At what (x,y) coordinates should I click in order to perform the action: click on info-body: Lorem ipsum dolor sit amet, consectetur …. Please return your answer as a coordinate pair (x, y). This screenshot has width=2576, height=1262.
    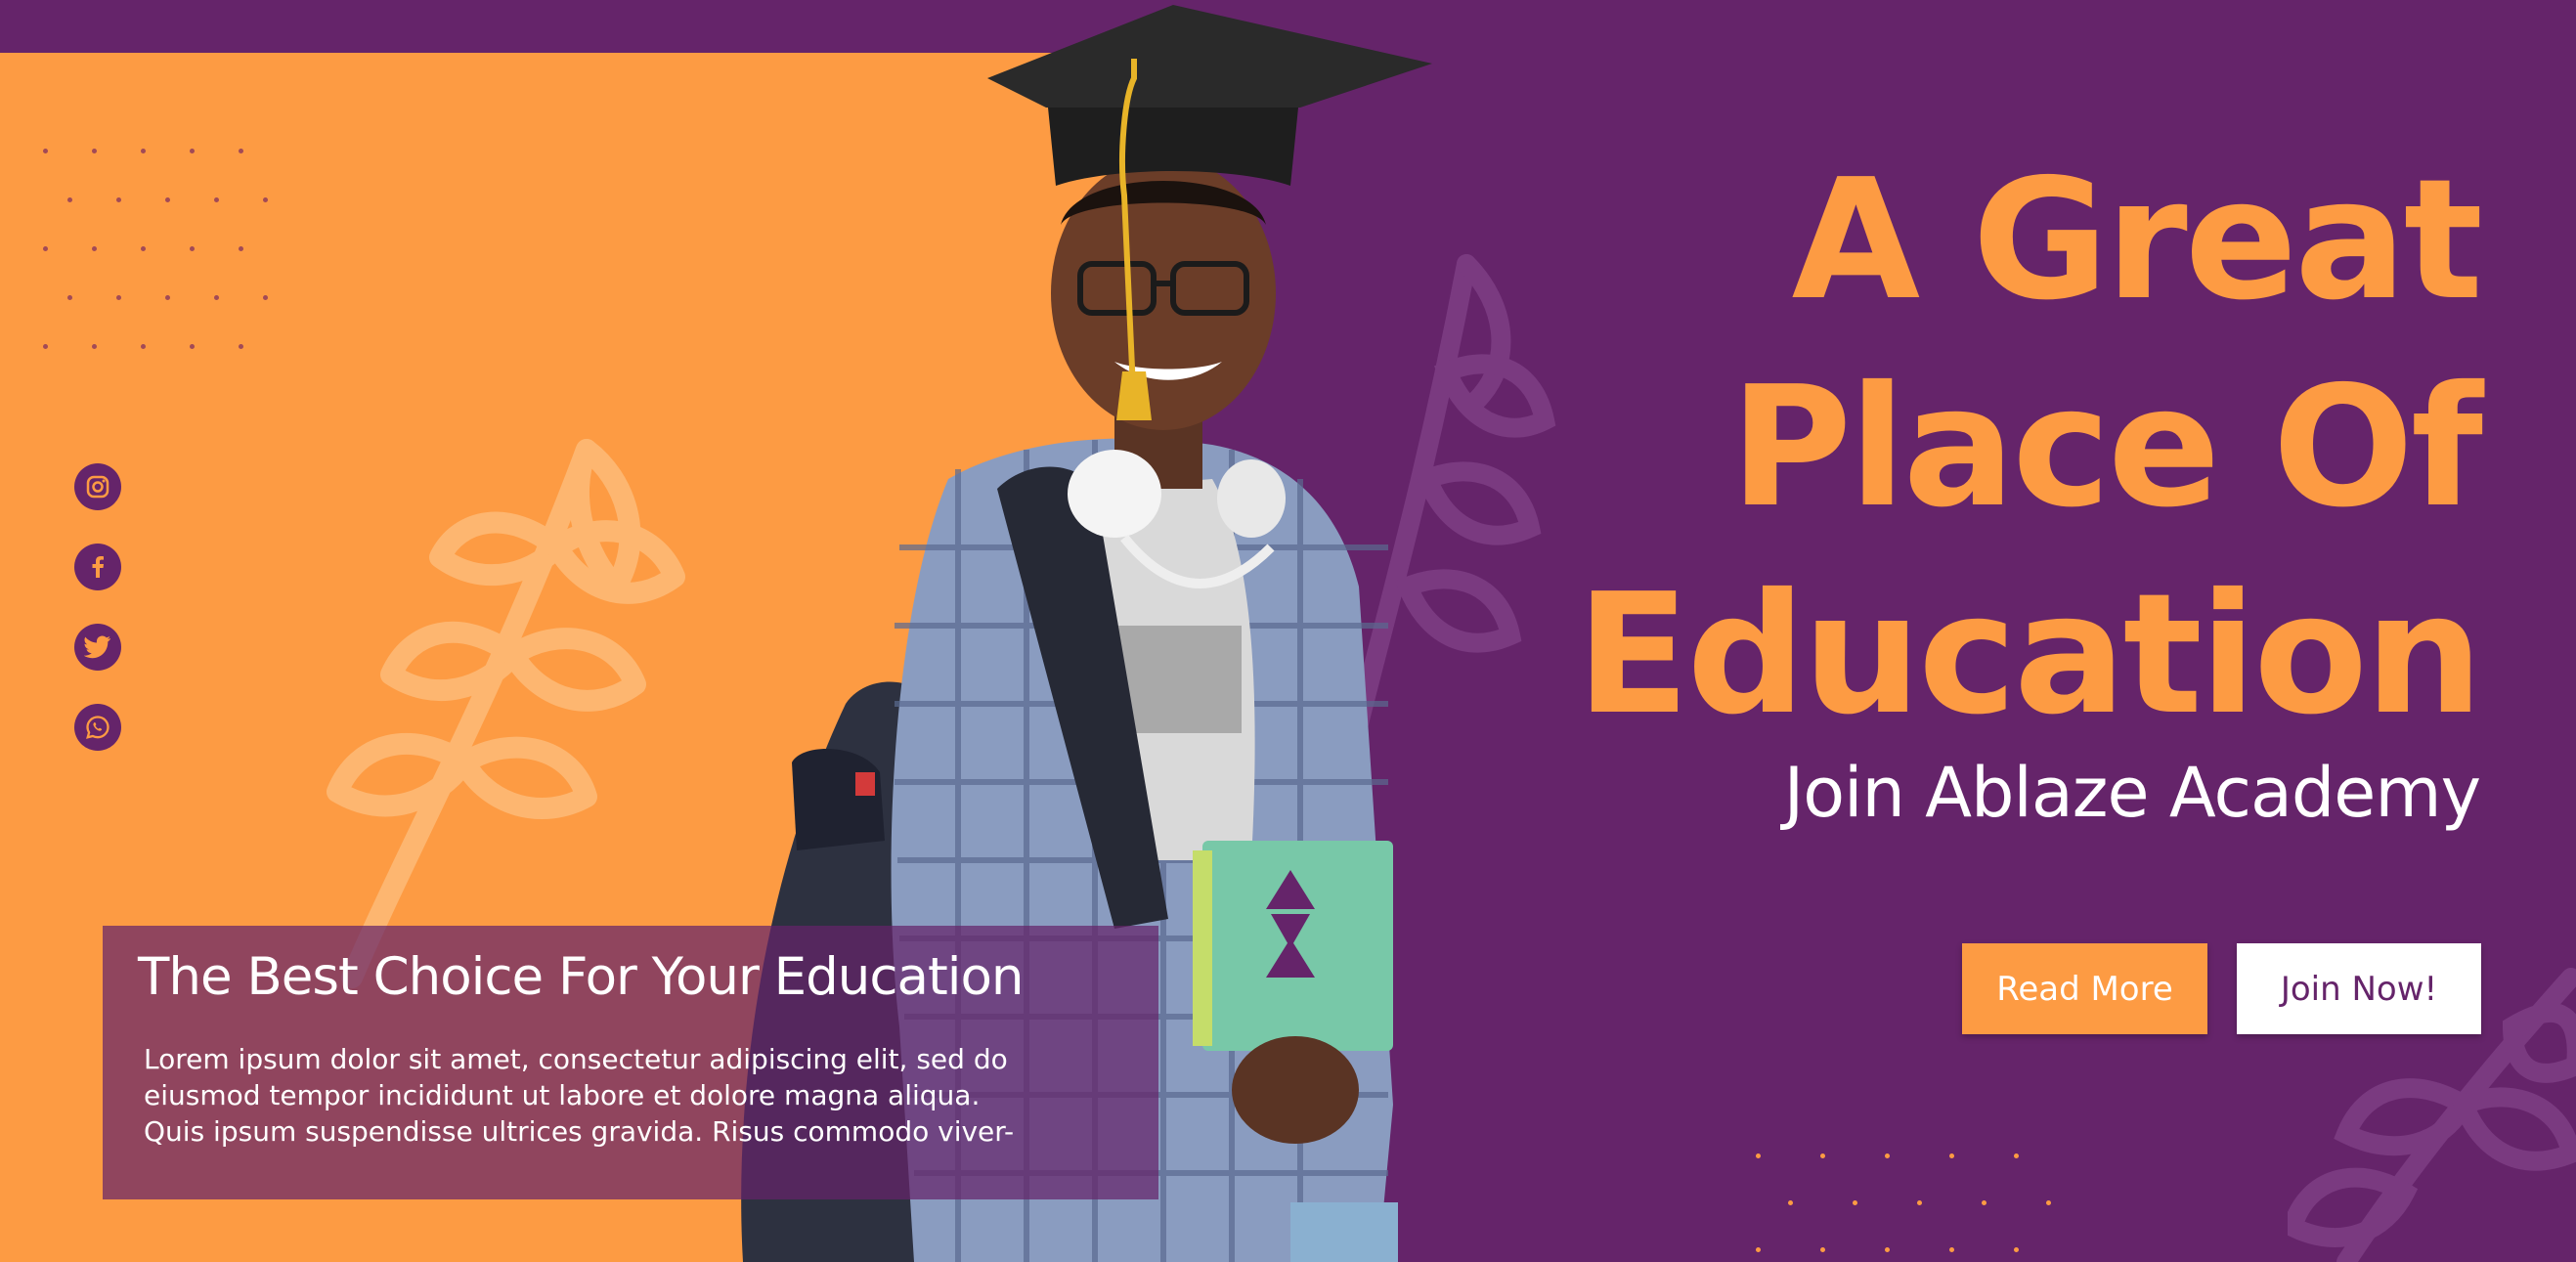
    Looking at the image, I should click on (637, 1095).